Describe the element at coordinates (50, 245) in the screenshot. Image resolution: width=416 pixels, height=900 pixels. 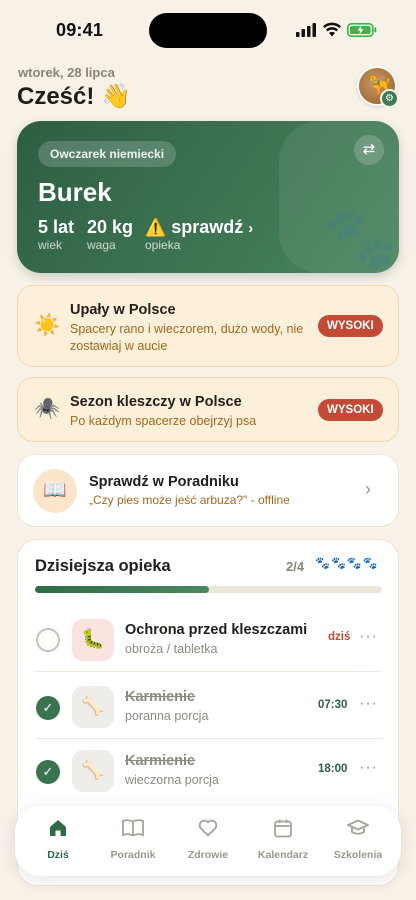
I see `age-label: wiek` at that location.